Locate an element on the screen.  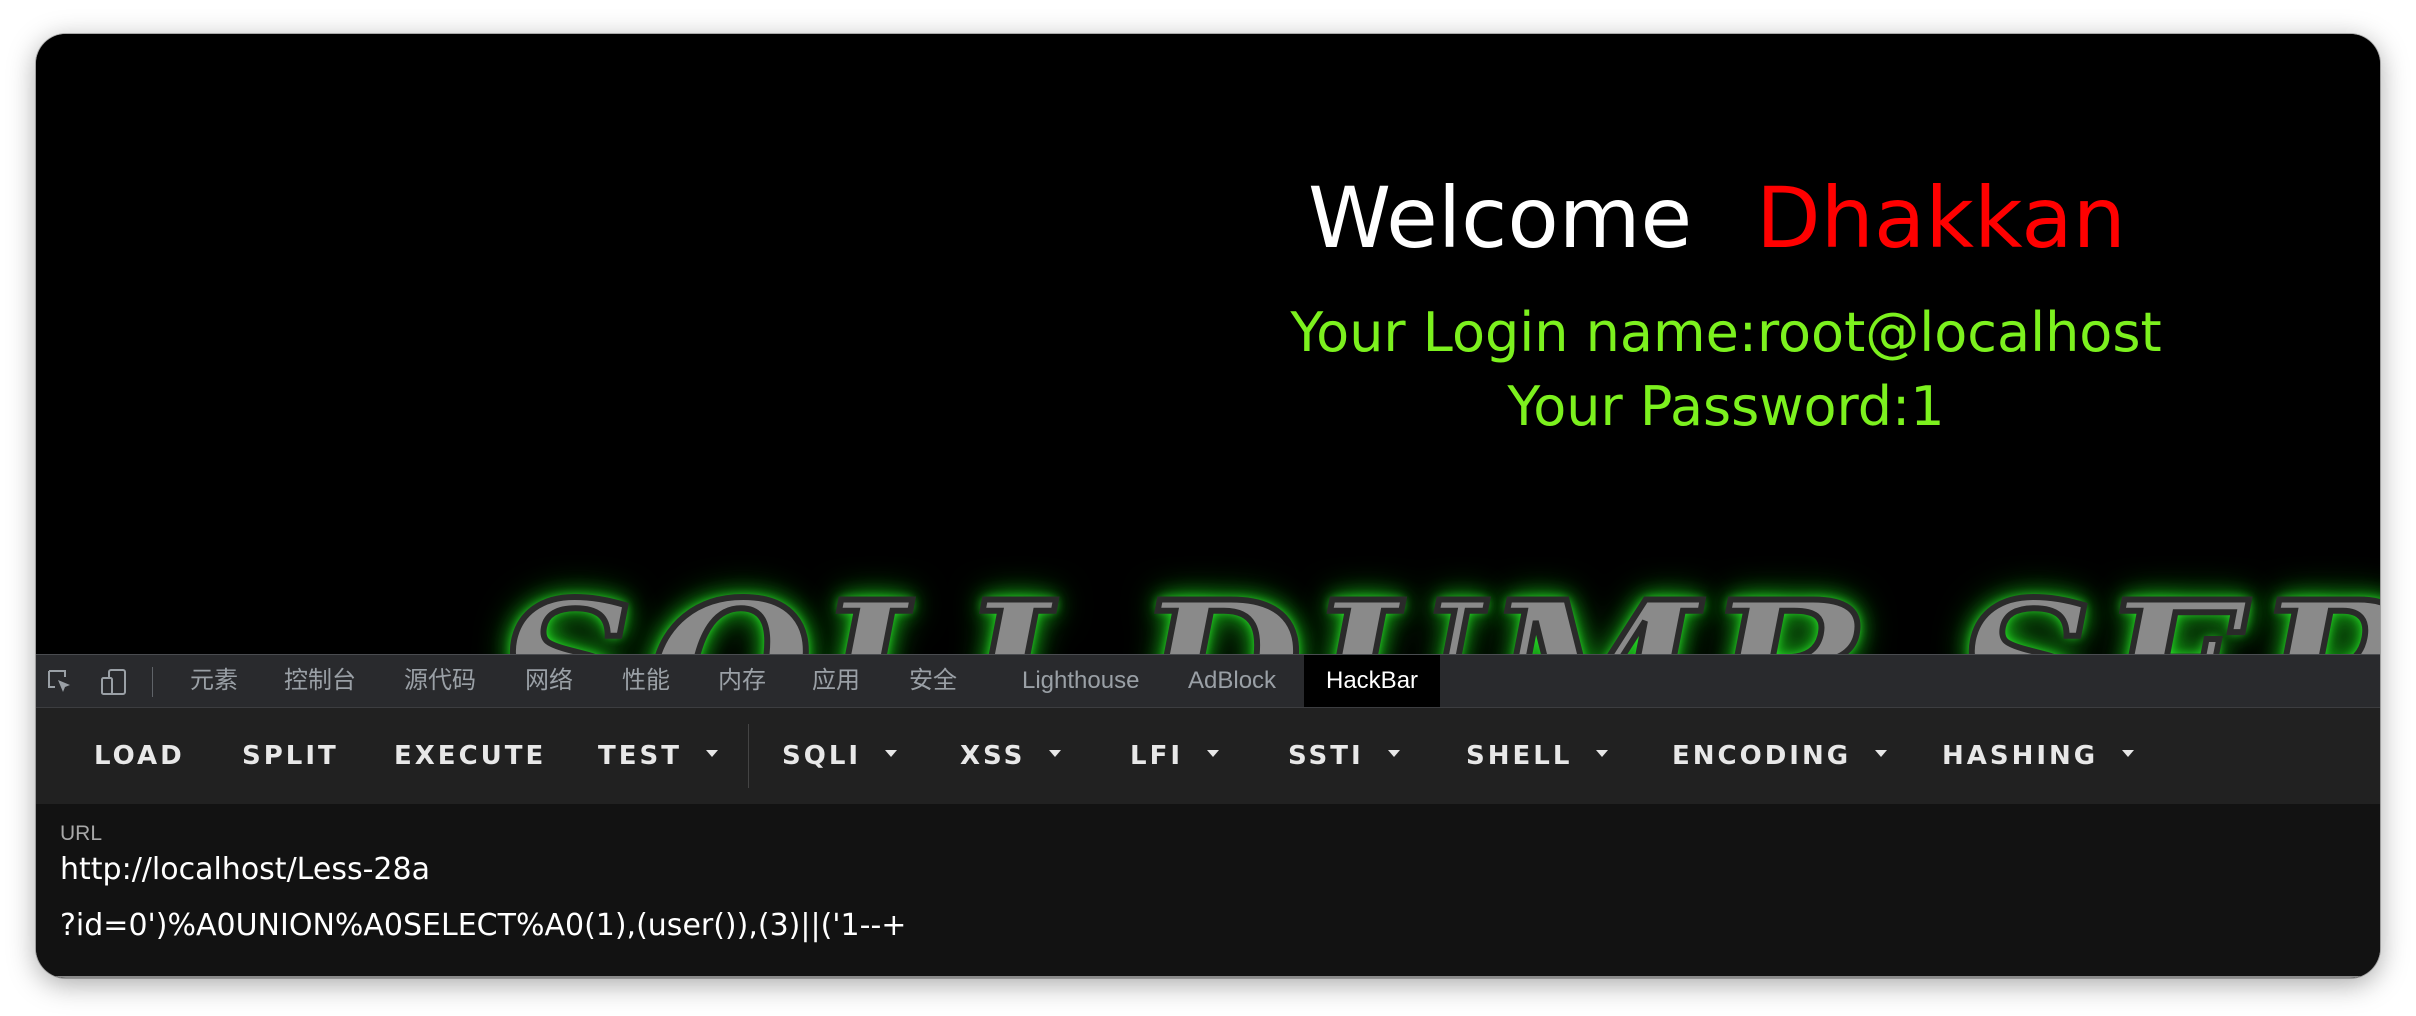
encoding-dropdown-button: ENCODING is located at coordinates (1780, 756).